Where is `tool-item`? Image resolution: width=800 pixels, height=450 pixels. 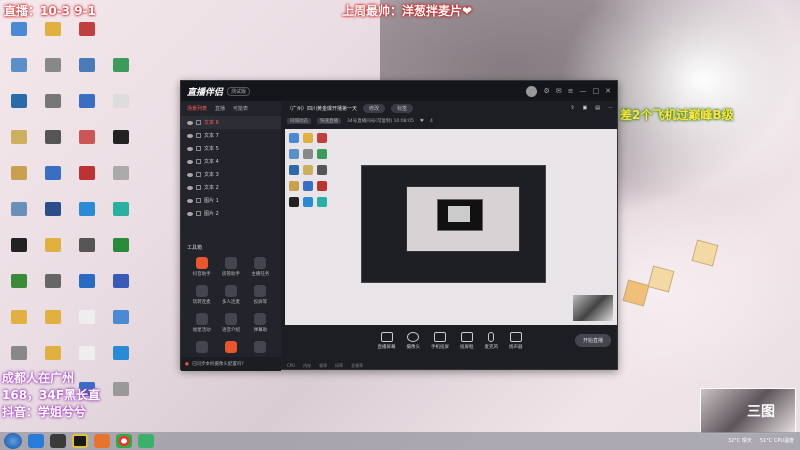
tool-item is located at coordinates (230, 348).